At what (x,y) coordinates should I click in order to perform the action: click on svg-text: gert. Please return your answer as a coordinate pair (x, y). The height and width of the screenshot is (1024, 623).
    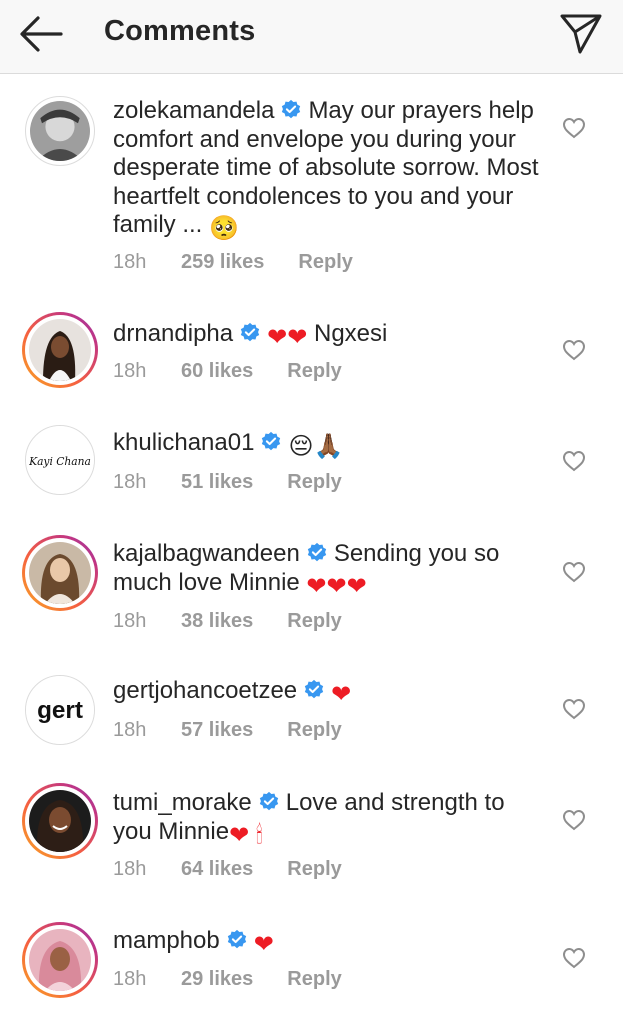
    Looking at the image, I should click on (60, 710).